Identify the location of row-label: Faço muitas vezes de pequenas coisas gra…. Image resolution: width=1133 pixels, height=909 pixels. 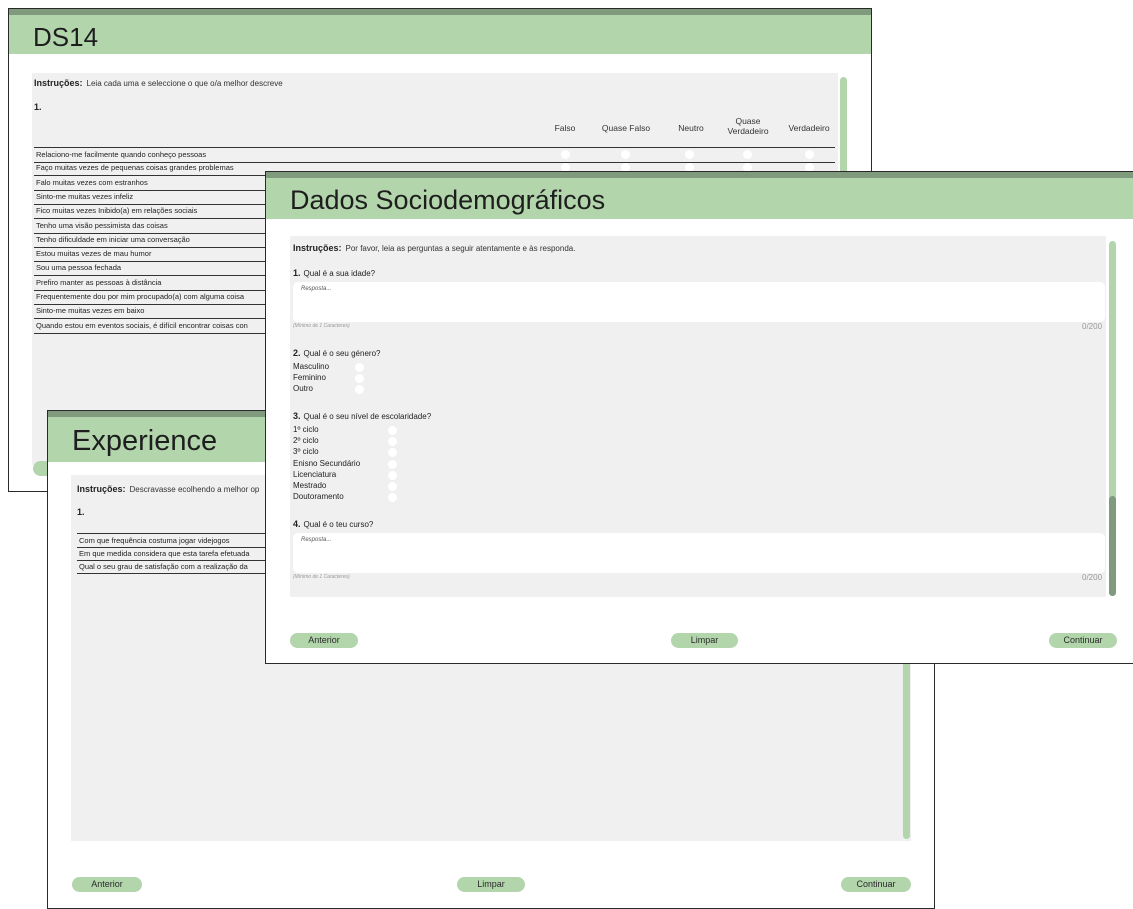
(135, 168).